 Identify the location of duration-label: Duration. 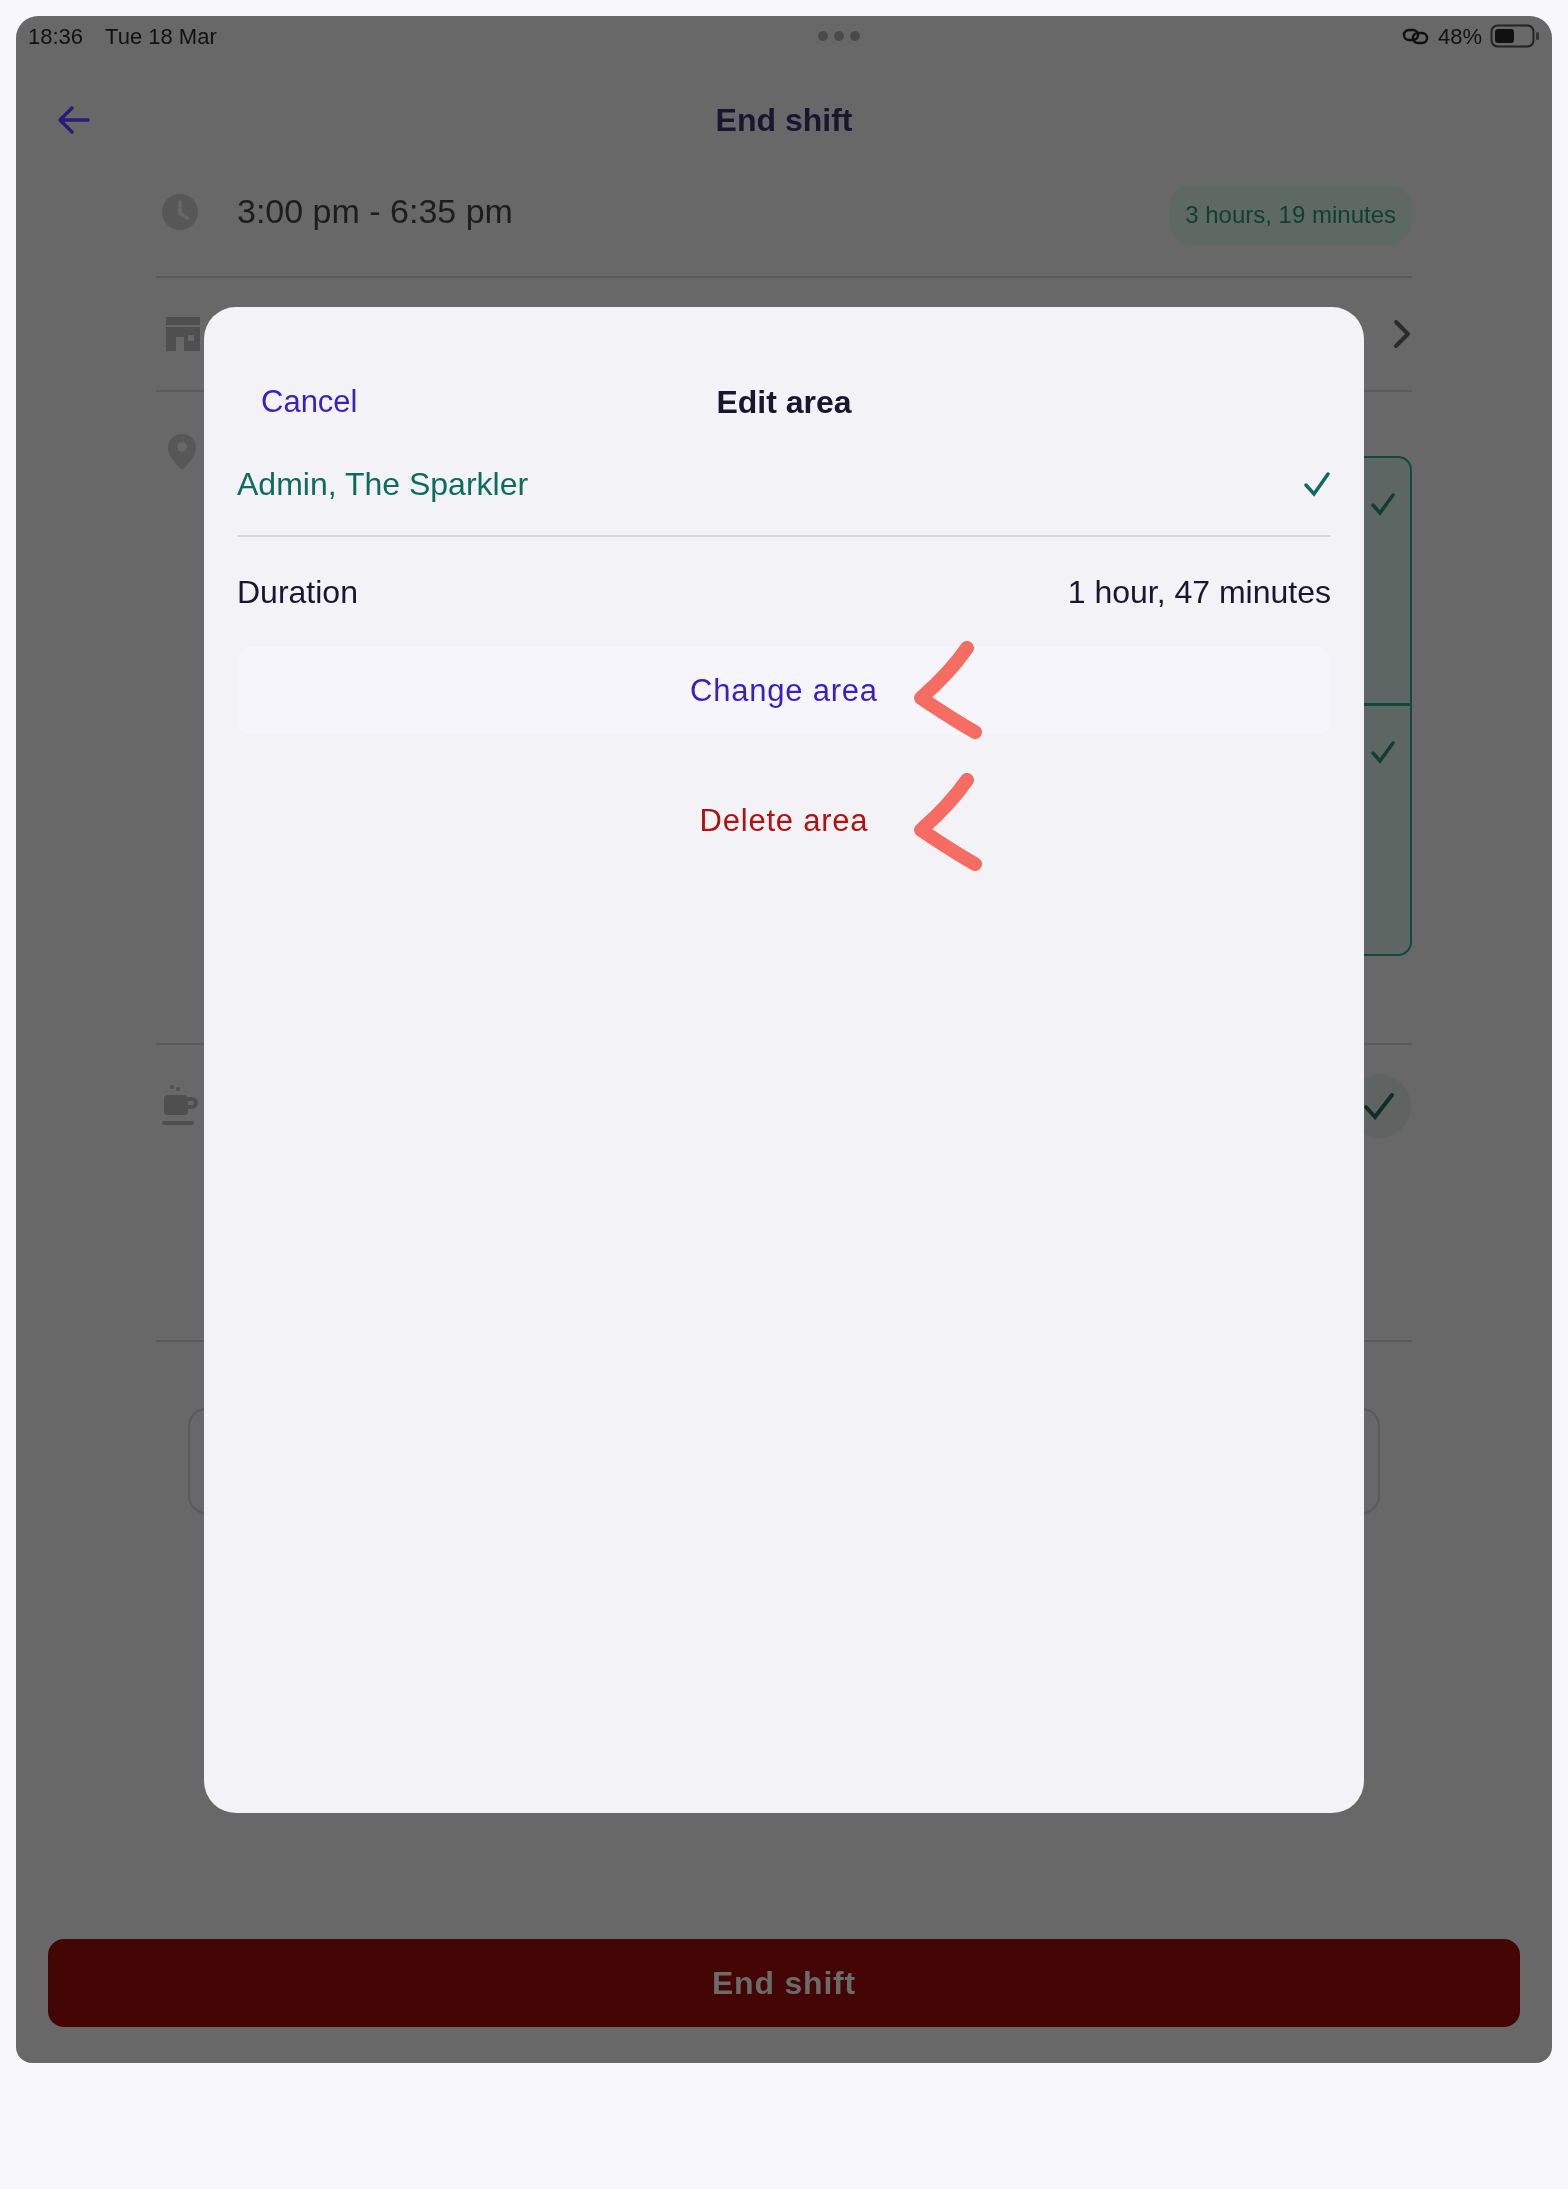
(297, 592).